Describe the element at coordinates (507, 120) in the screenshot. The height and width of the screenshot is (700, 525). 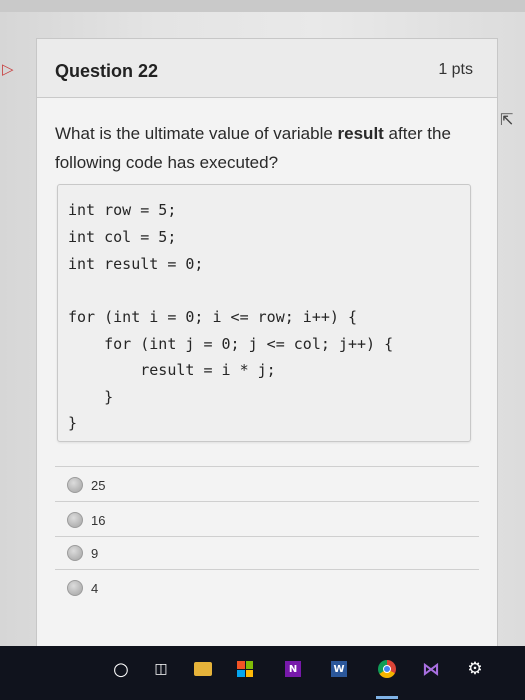
I see `mouse-cursor-icon: ⇱` at that location.